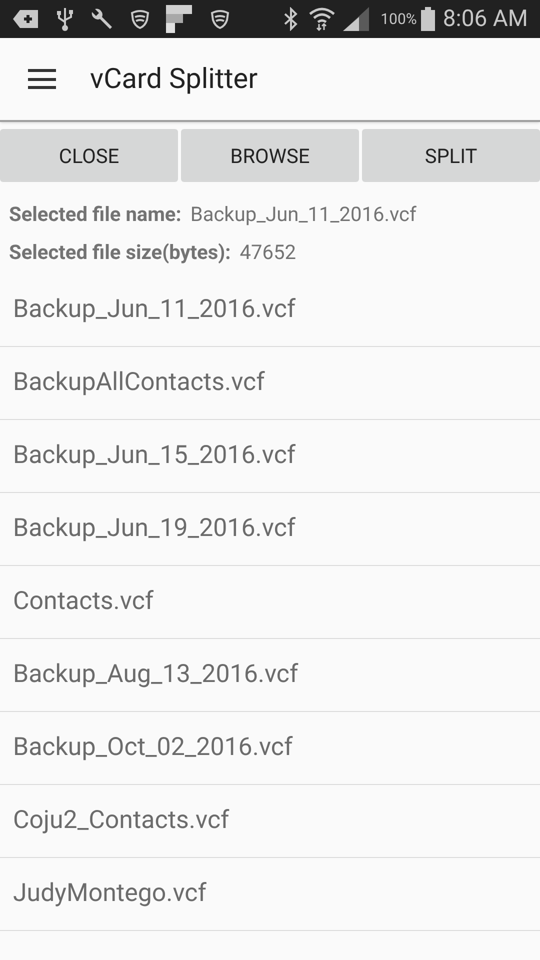  Describe the element at coordinates (398, 19) in the screenshot. I see `battery-percent: 100%` at that location.